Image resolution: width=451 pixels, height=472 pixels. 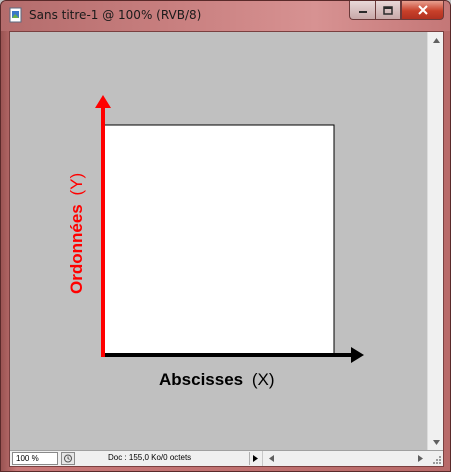 I want to click on x-axis-label-bold: Abscisses, so click(x=201, y=379).